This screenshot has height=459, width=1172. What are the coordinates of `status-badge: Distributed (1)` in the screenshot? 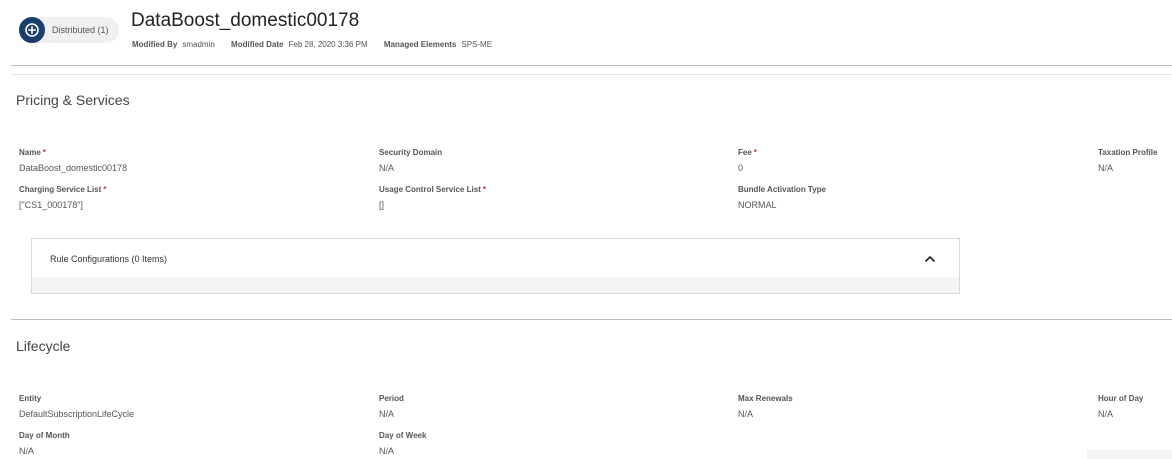 It's located at (69, 30).